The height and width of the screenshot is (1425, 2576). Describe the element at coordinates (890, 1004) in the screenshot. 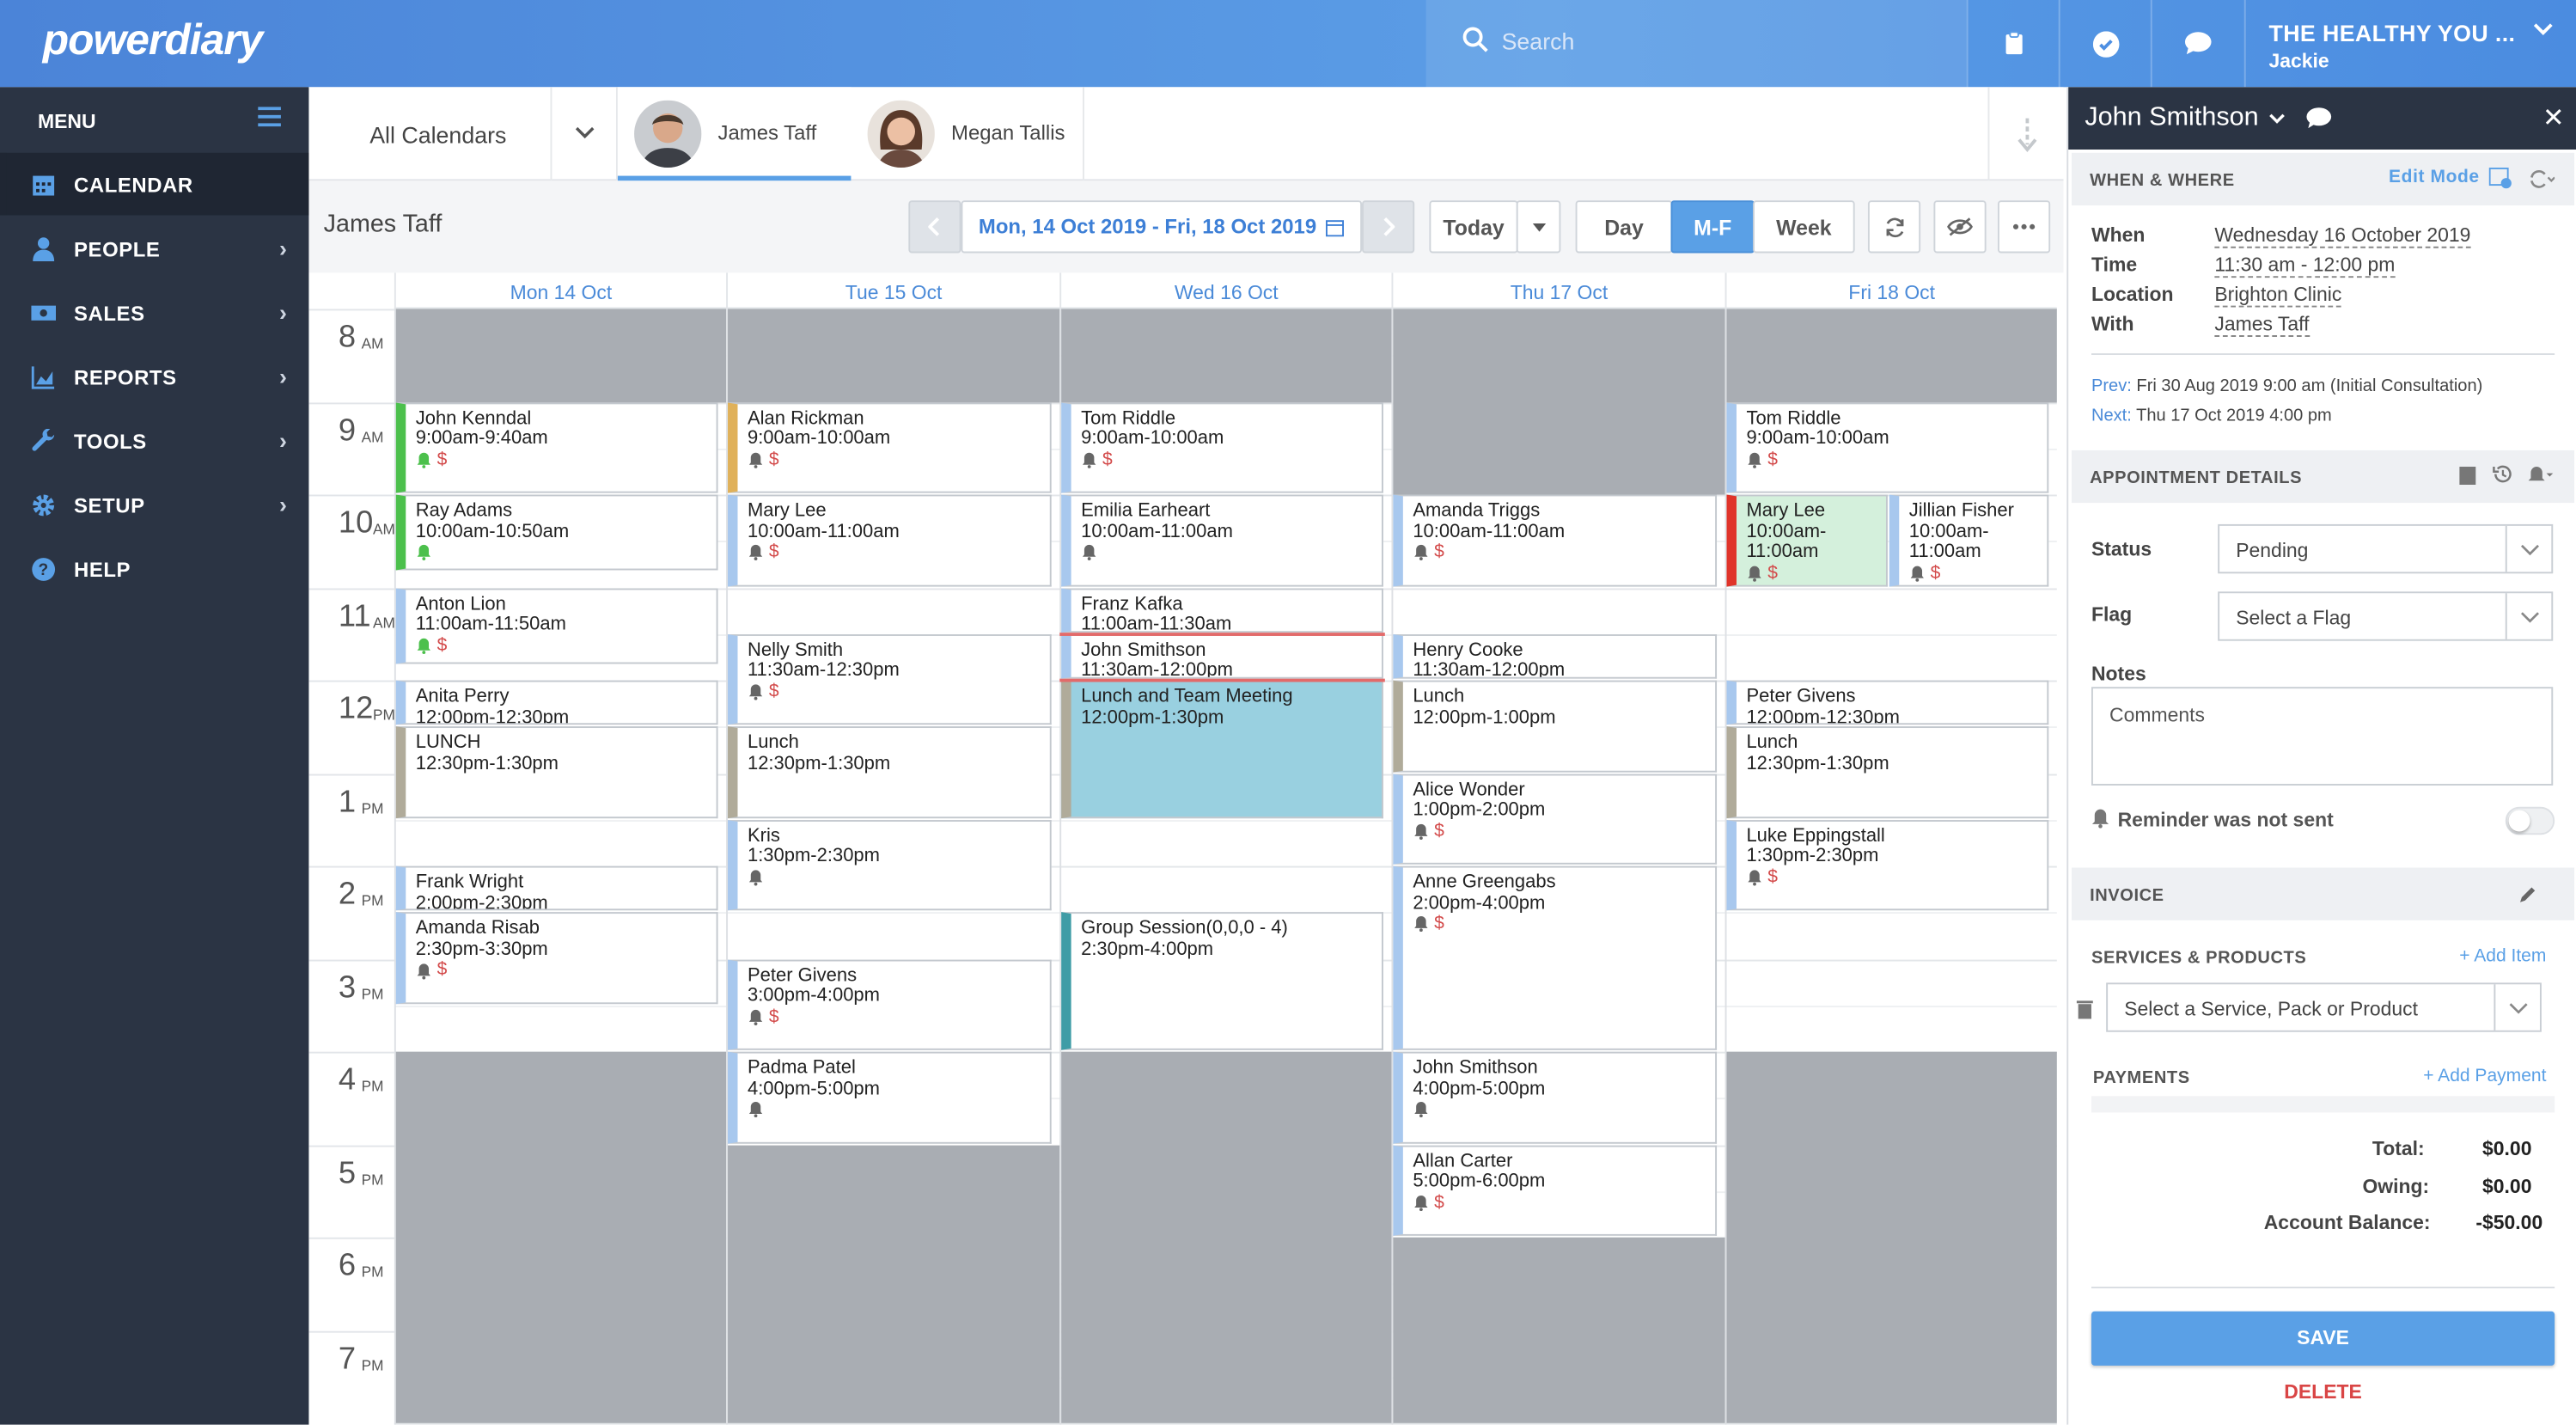

I see `appointment-block: Peter Givens 3:00pm-4:00pm $` at that location.